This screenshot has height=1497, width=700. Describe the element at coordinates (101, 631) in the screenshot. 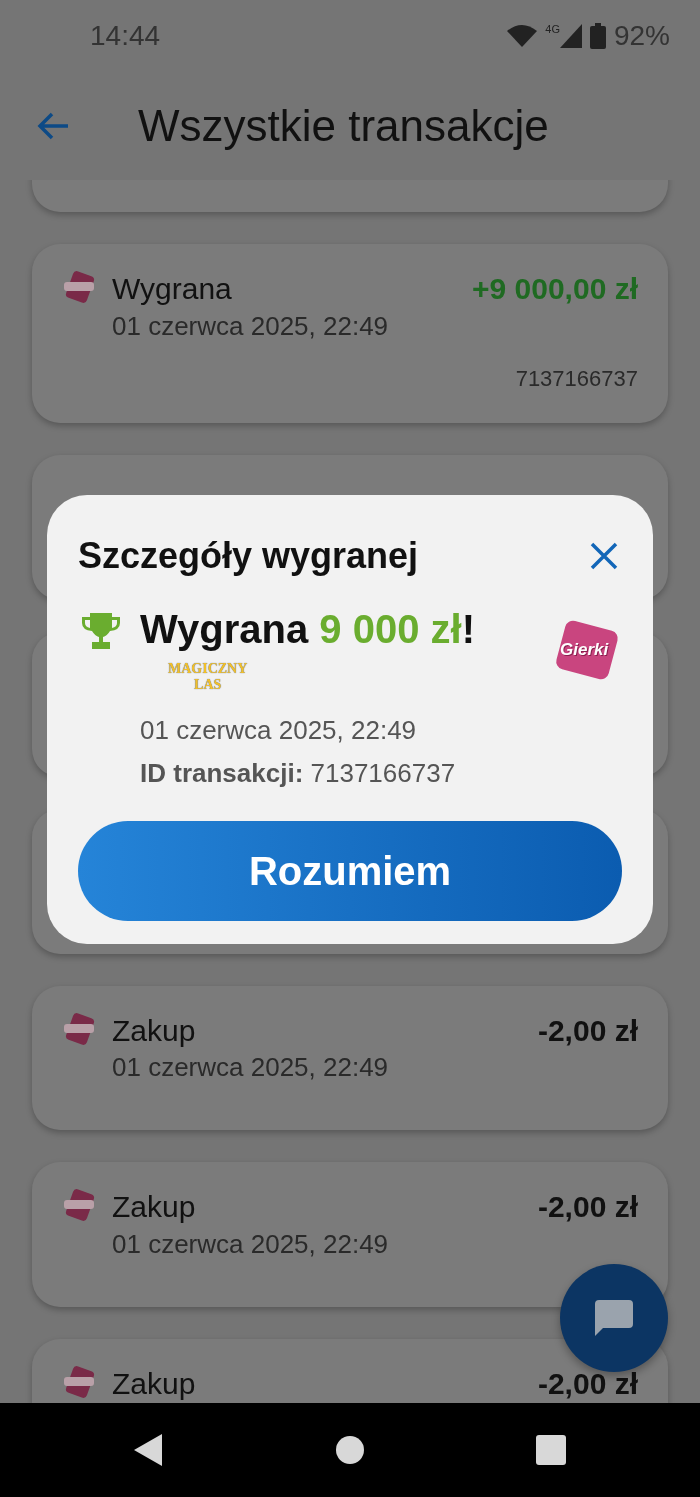

I see `trophy-icon` at that location.